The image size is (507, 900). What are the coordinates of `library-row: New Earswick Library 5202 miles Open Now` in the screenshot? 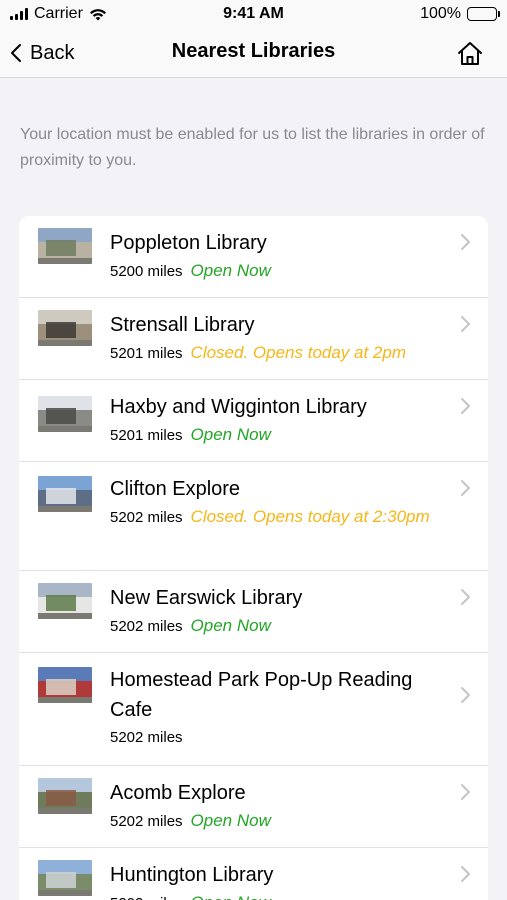 It's located at (253, 612).